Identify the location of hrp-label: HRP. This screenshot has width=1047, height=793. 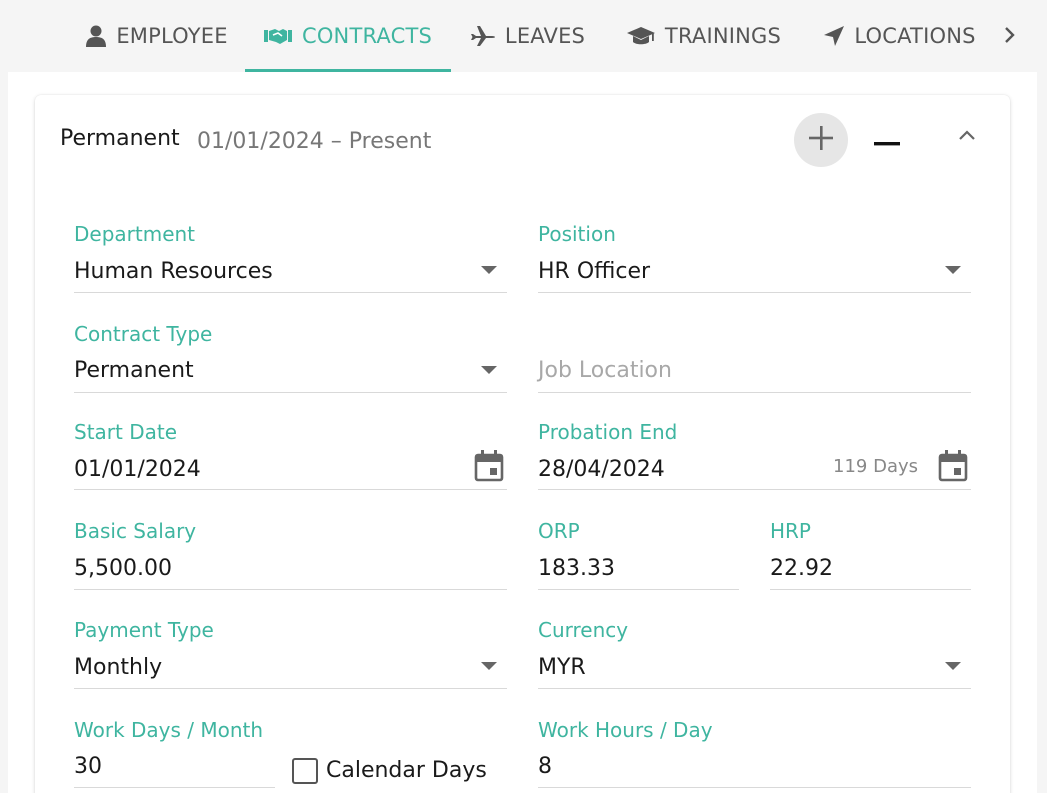
(790, 531).